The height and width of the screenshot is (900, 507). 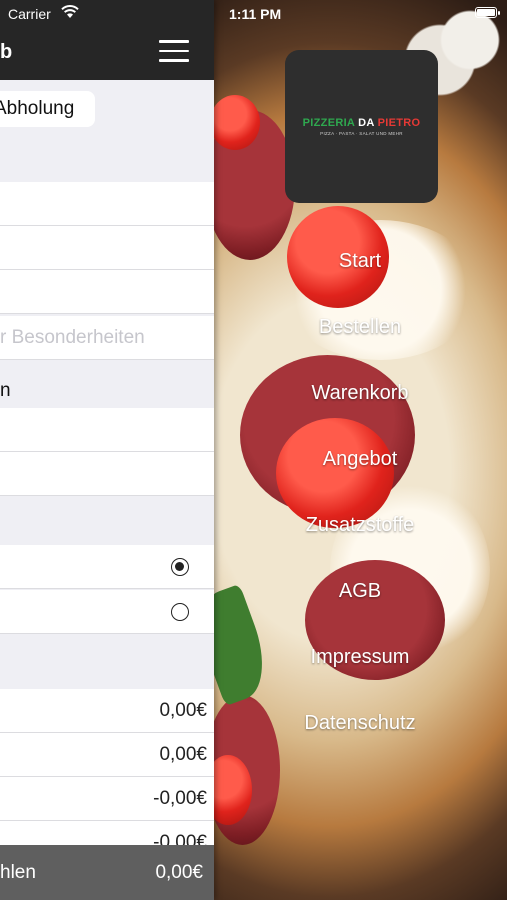 I want to click on menu-item-agb: AGB, so click(x=360, y=591).